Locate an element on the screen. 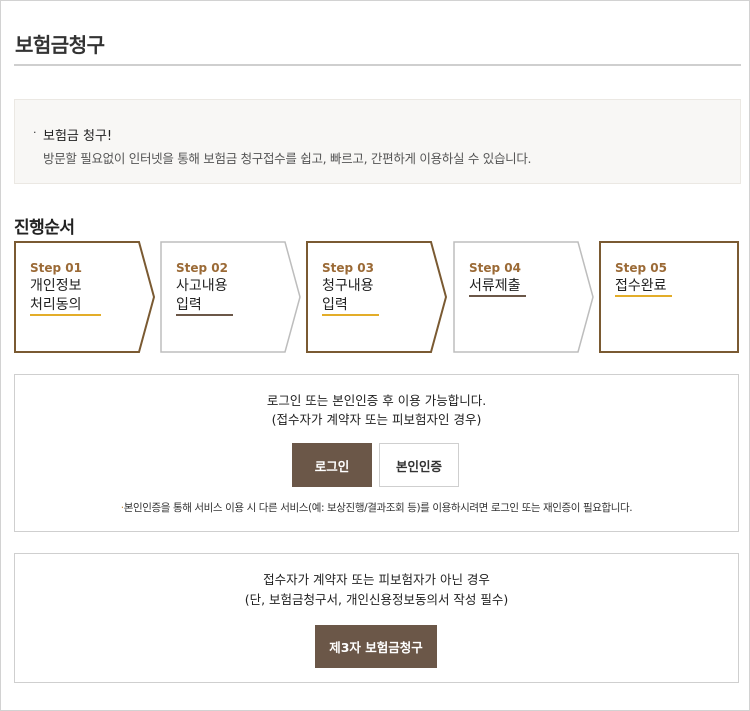  step-4-number: Step 04 is located at coordinates (495, 268).